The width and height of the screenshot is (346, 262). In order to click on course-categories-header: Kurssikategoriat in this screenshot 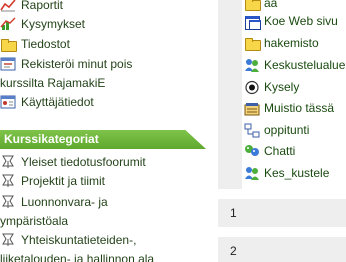, I will do `click(103, 139)`.